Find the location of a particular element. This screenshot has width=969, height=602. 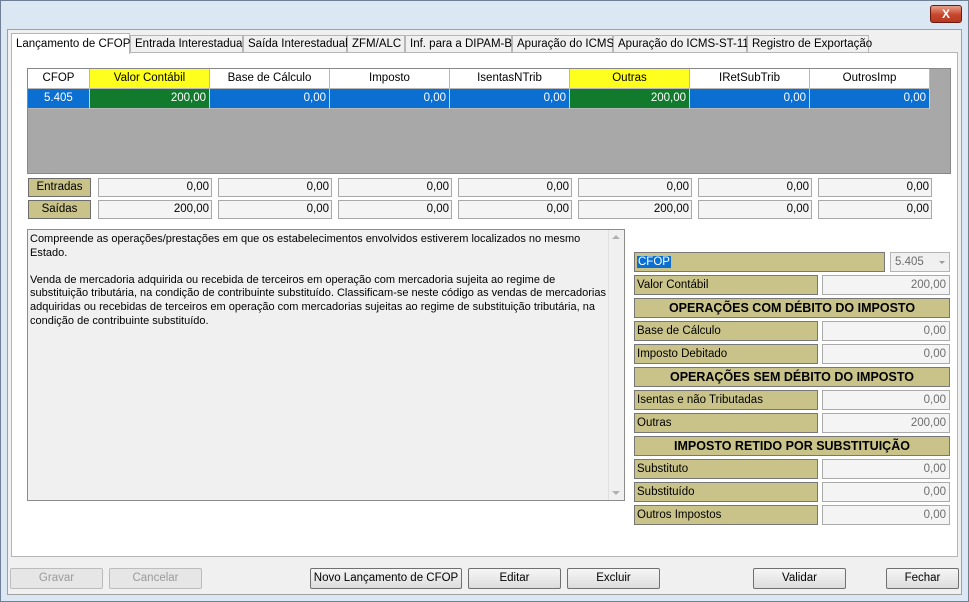

outras-label: Outras is located at coordinates (726, 423).